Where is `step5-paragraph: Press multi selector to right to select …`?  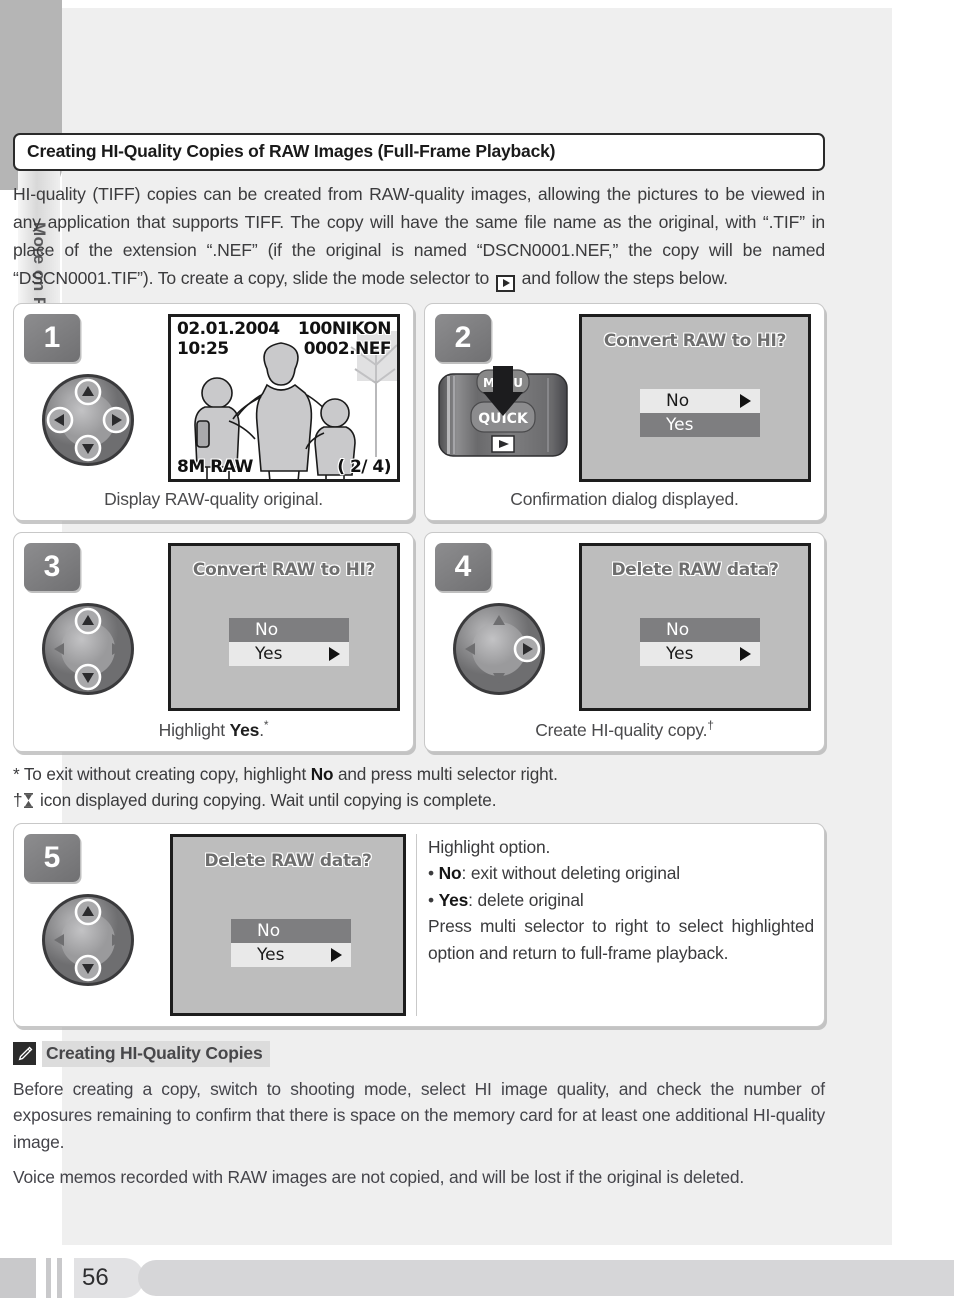
step5-paragraph: Press multi selector to right to select … is located at coordinates (621, 939).